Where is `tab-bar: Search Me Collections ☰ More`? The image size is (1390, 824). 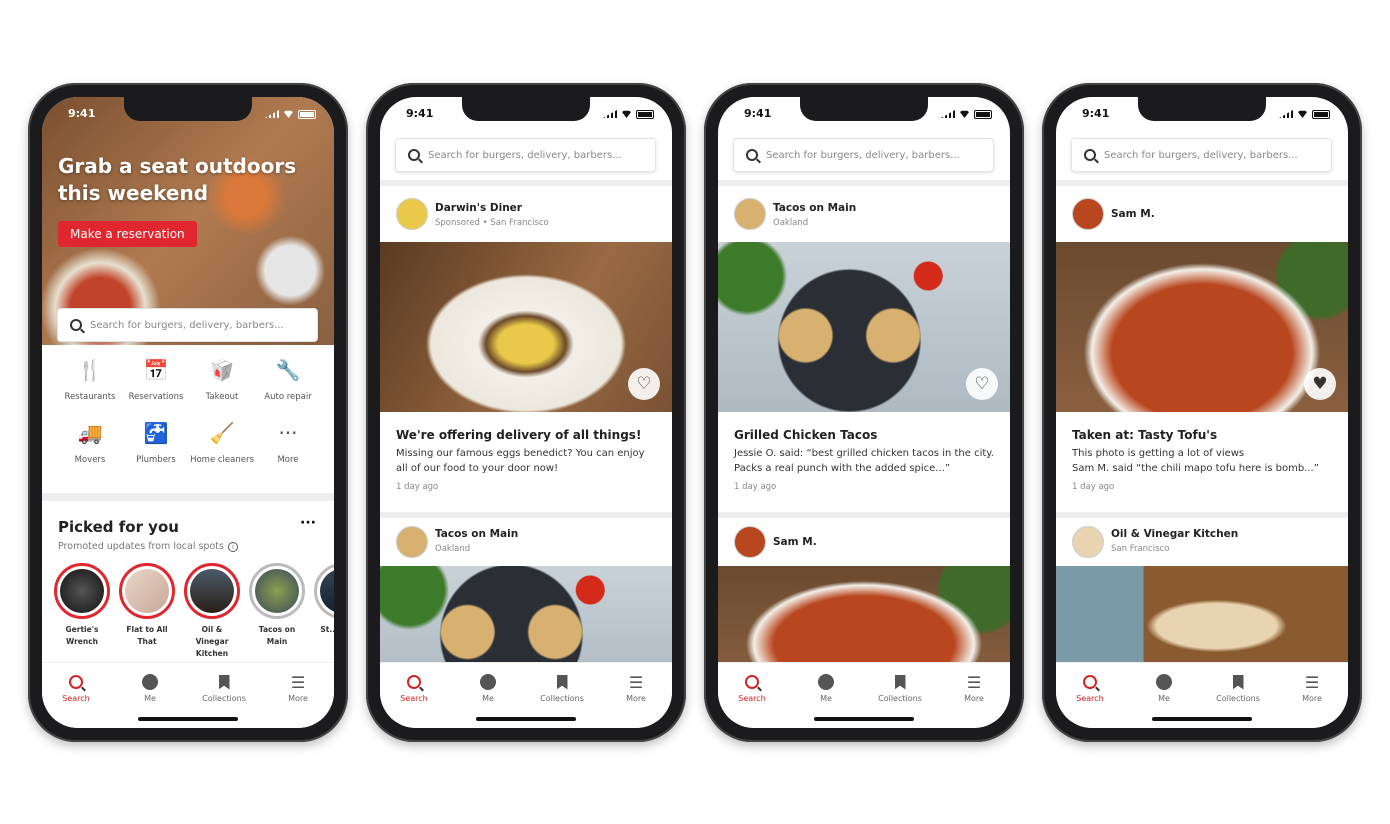
tab-bar: Search Me Collections ☰ More is located at coordinates (526, 695).